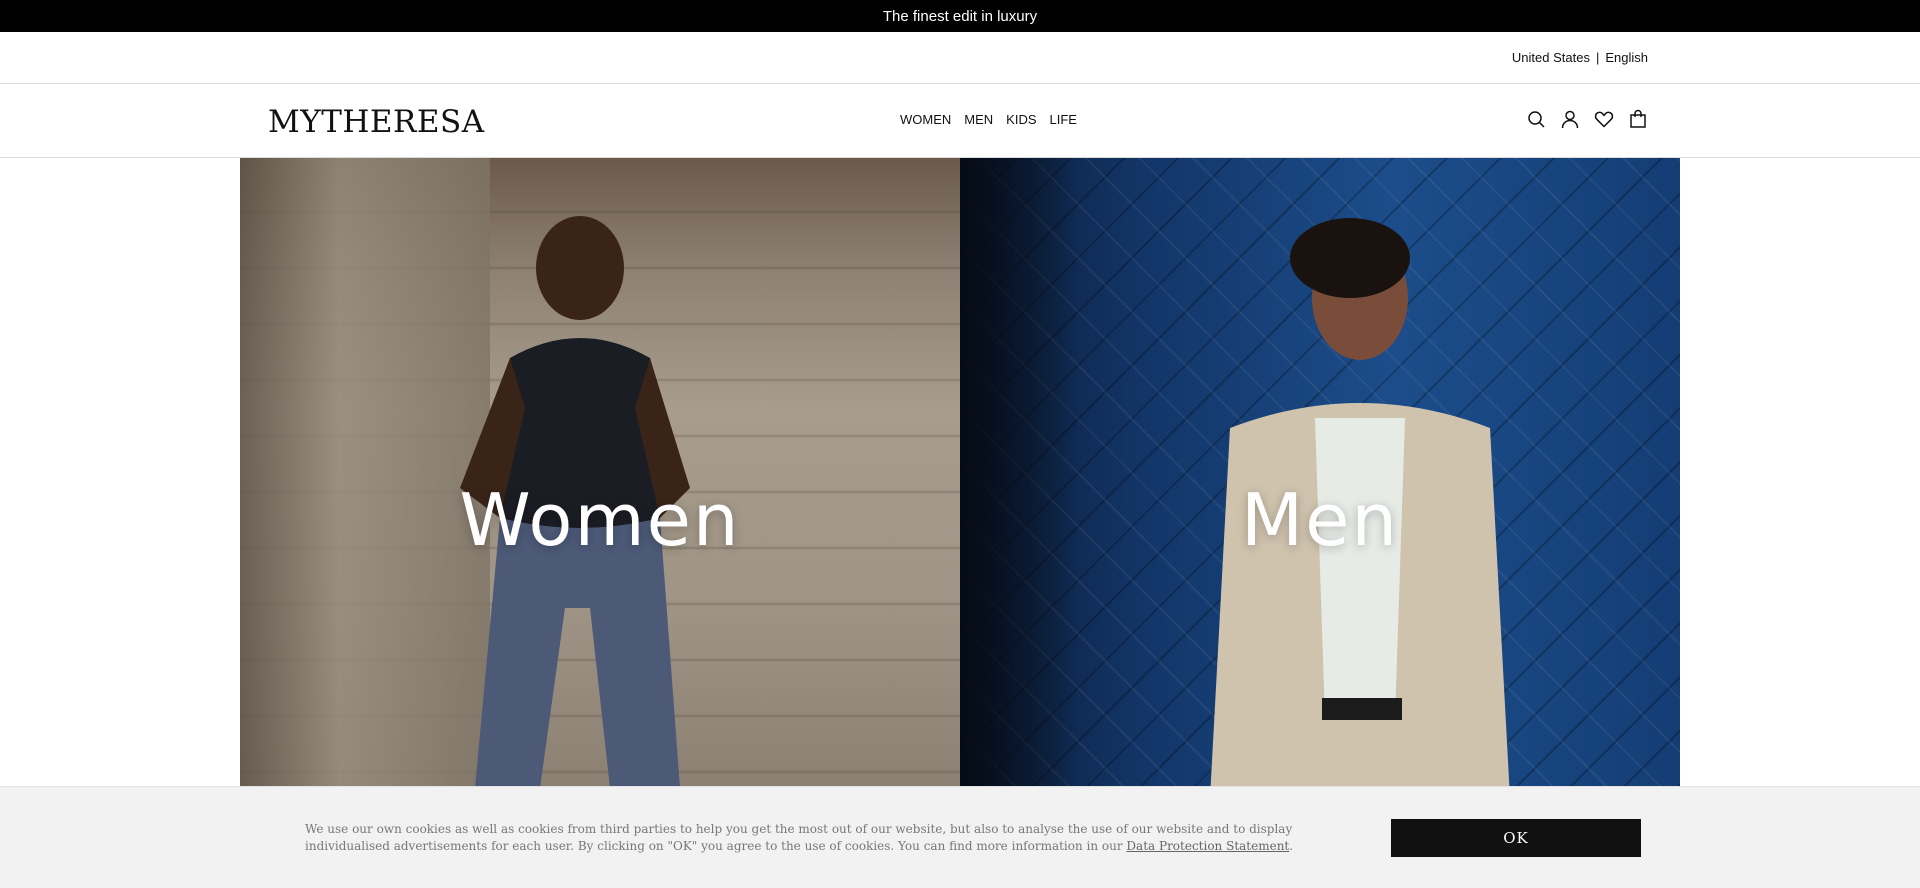  Describe the element at coordinates (1320, 520) in the screenshot. I see `men-label: Men` at that location.